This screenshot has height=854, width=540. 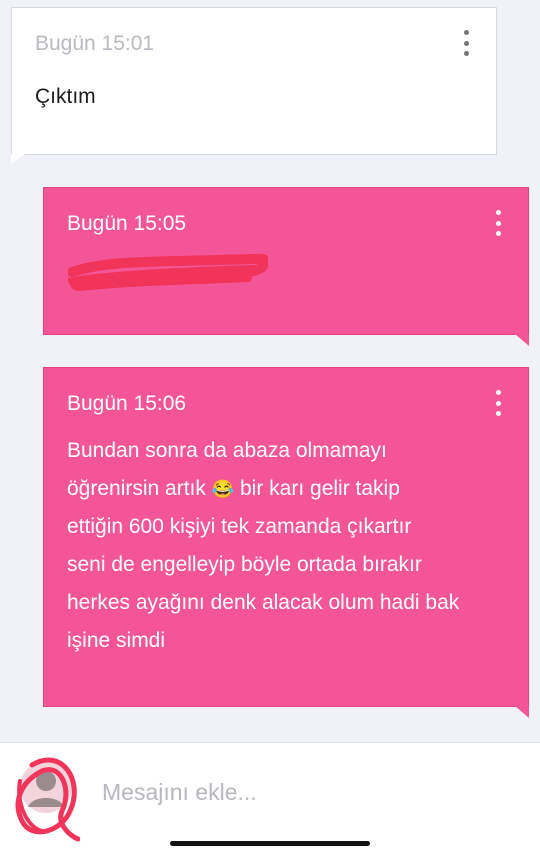 I want to click on message-line-part: öğrenirsin artık, so click(x=136, y=488).